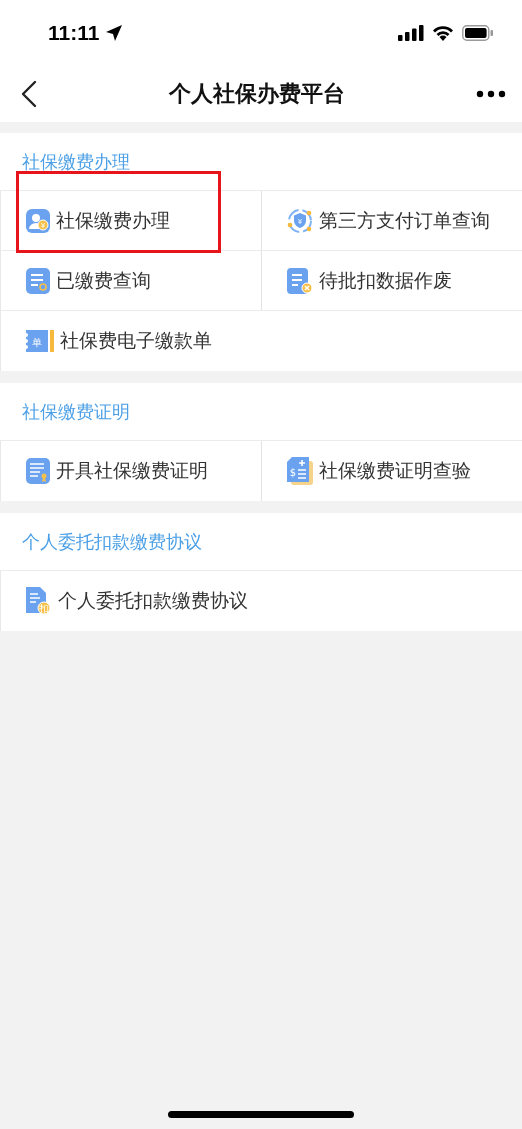 The height and width of the screenshot is (1129, 522). What do you see at coordinates (478, 33) in the screenshot?
I see `battery-icon` at bounding box center [478, 33].